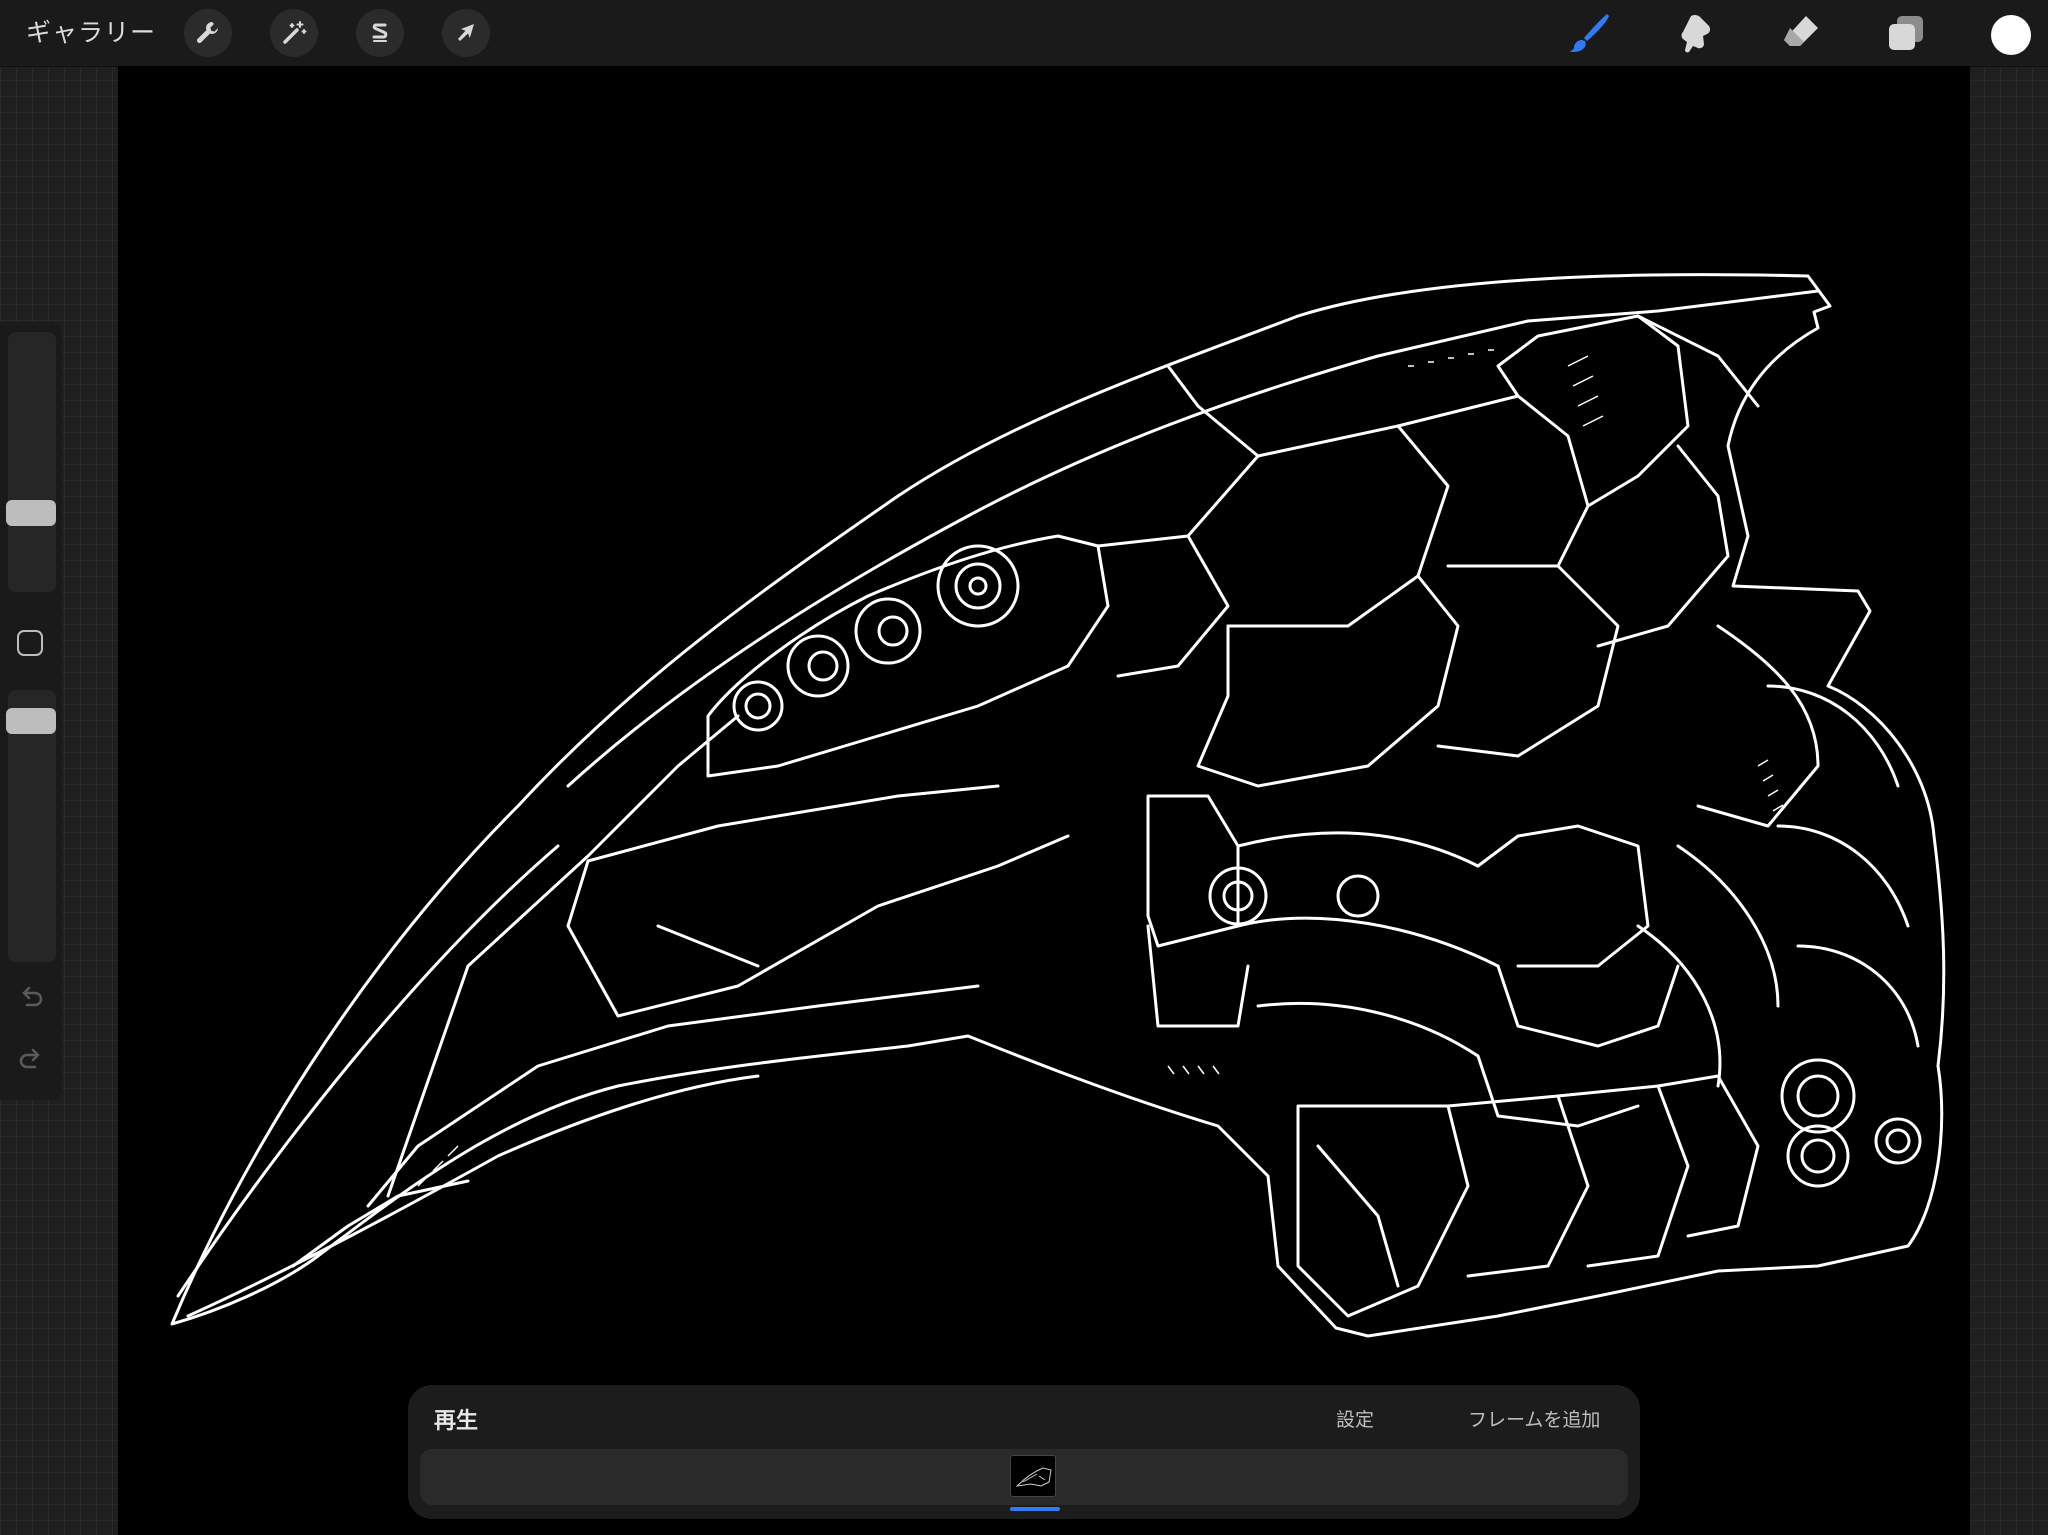 This screenshot has width=2048, height=1535. Describe the element at coordinates (1035, 1509) in the screenshot. I see `current-frame-indicator` at that location.